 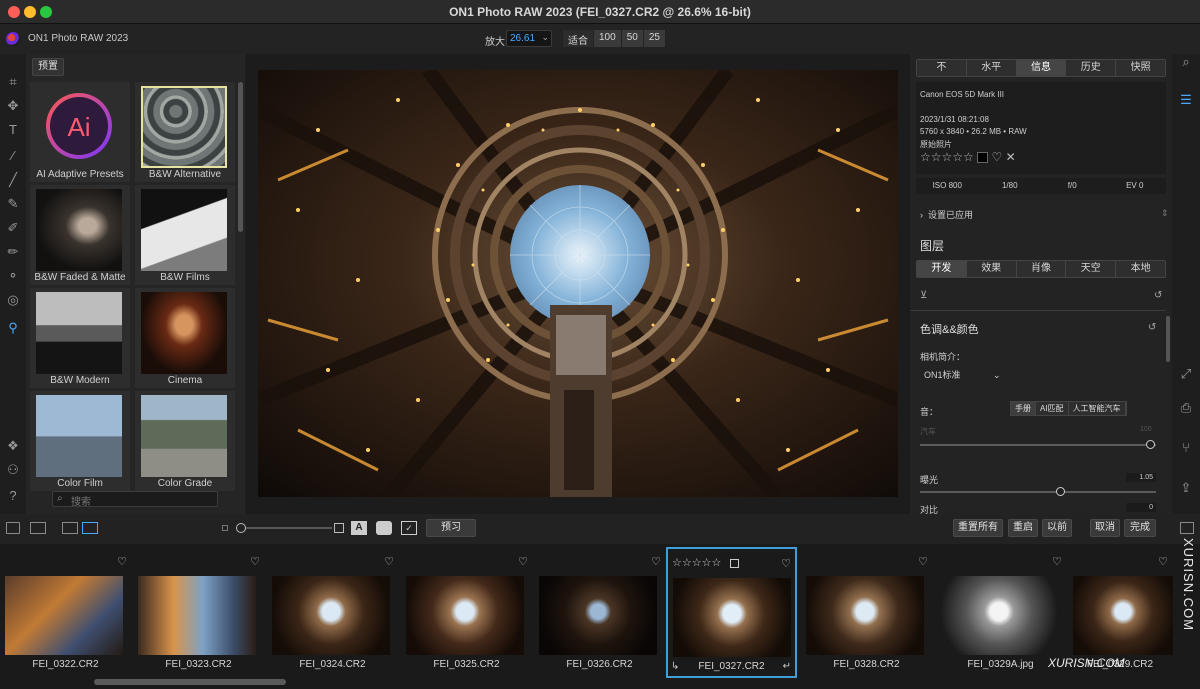 What do you see at coordinates (13, 496) in the screenshot?
I see `help-icon: ?` at bounding box center [13, 496].